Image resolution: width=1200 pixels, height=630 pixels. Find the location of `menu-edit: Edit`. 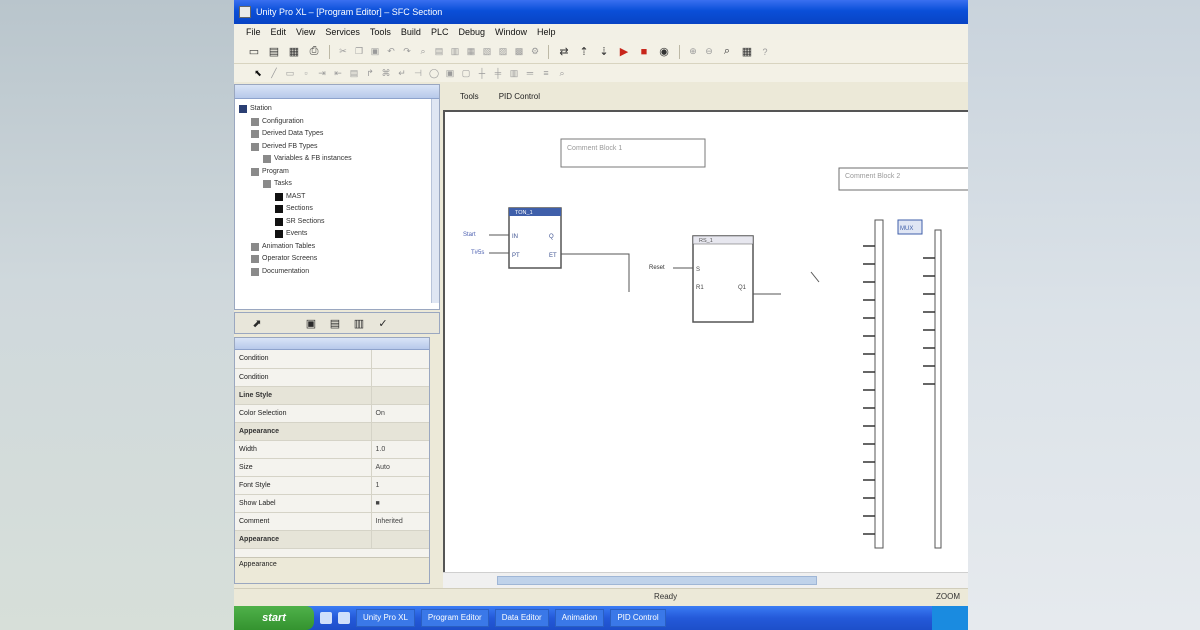

menu-edit: Edit is located at coordinates (279, 33).